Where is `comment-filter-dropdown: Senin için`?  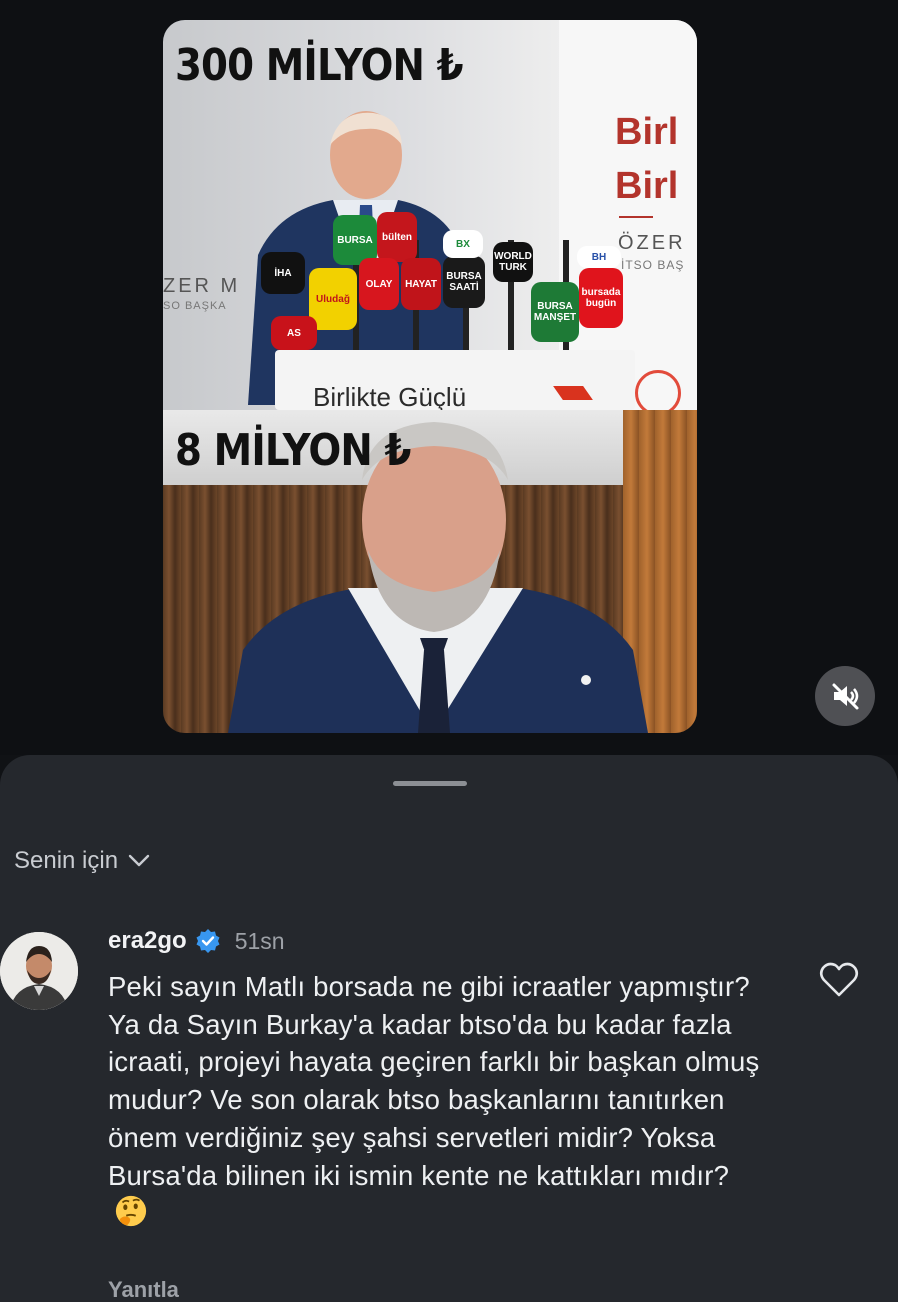 comment-filter-dropdown: Senin için is located at coordinates (82, 861).